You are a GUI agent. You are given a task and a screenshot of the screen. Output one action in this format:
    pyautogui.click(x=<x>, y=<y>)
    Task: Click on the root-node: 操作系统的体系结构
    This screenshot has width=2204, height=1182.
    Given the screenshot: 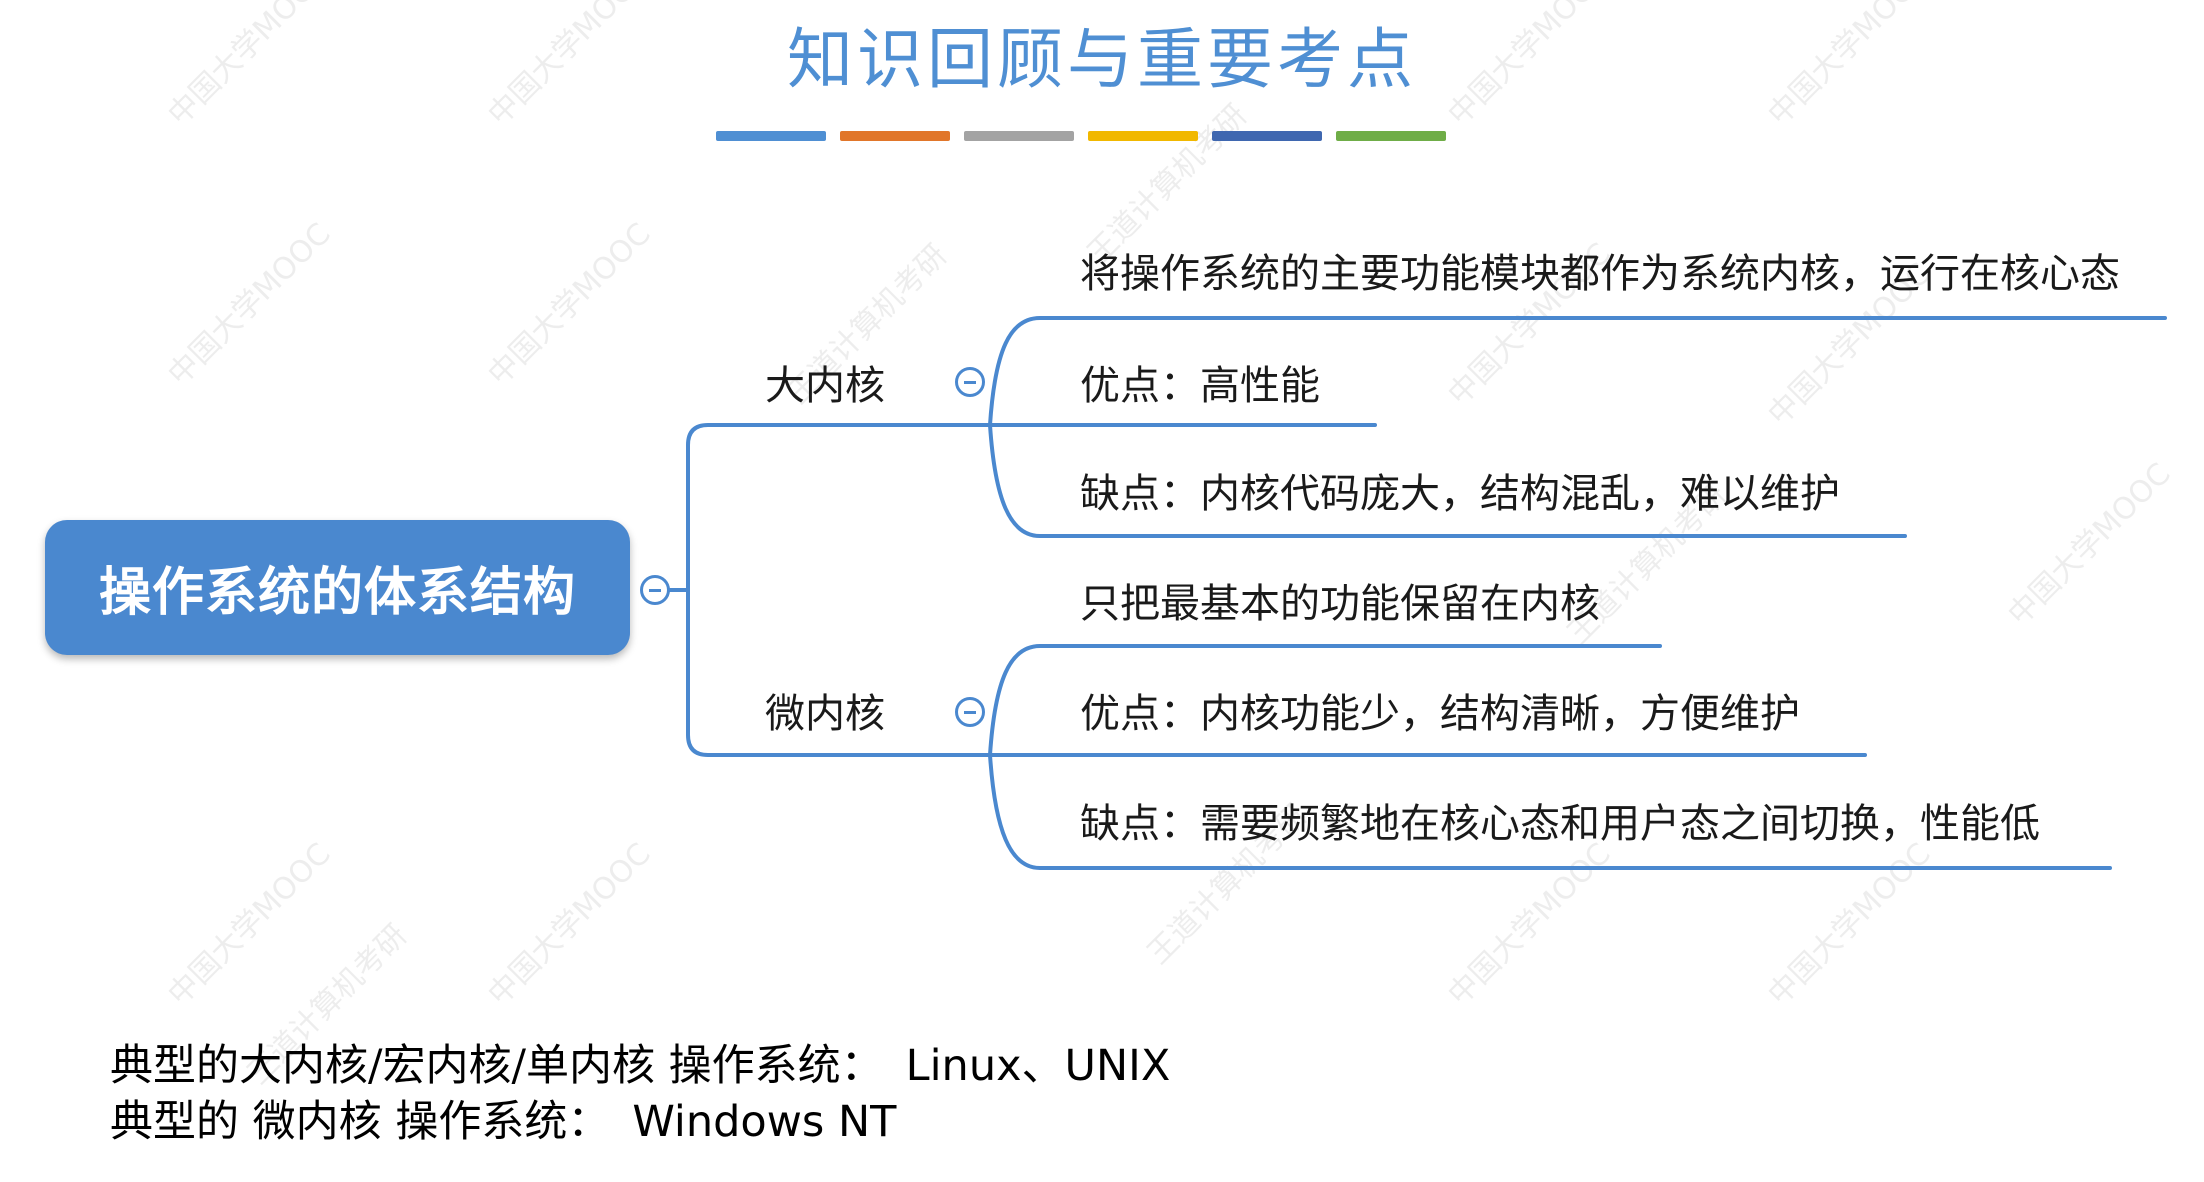 What is the action you would take?
    pyautogui.click(x=337, y=587)
    